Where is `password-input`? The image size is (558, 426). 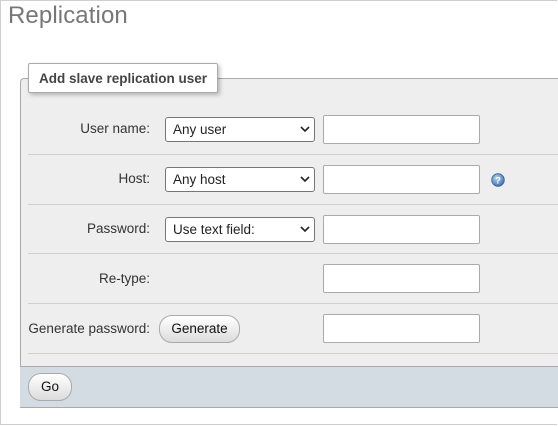 password-input is located at coordinates (401, 229).